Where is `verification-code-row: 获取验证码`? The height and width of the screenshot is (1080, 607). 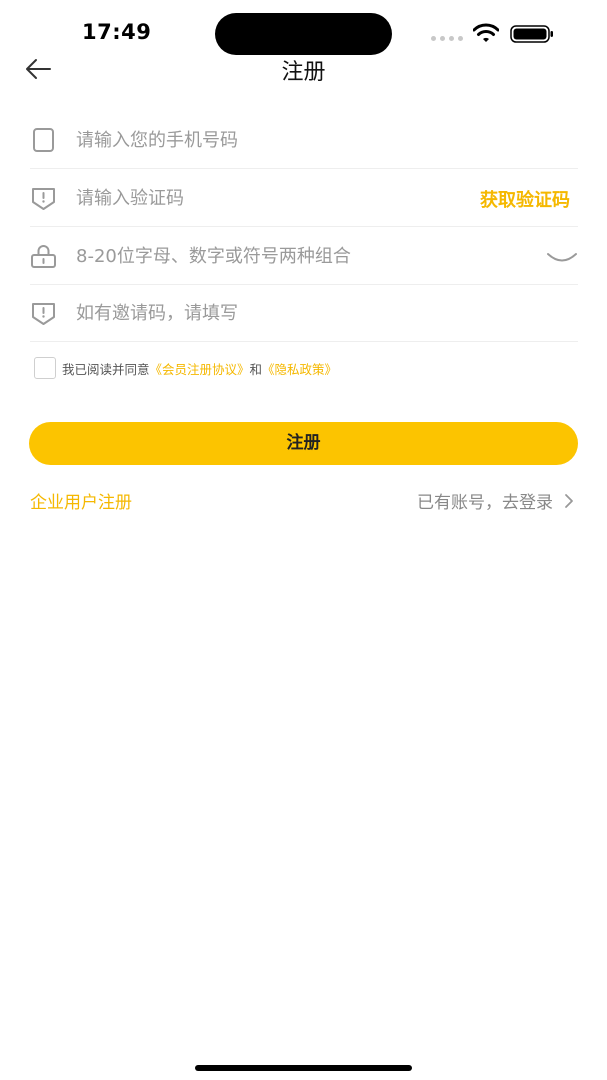
verification-code-row: 获取验证码 is located at coordinates (304, 198).